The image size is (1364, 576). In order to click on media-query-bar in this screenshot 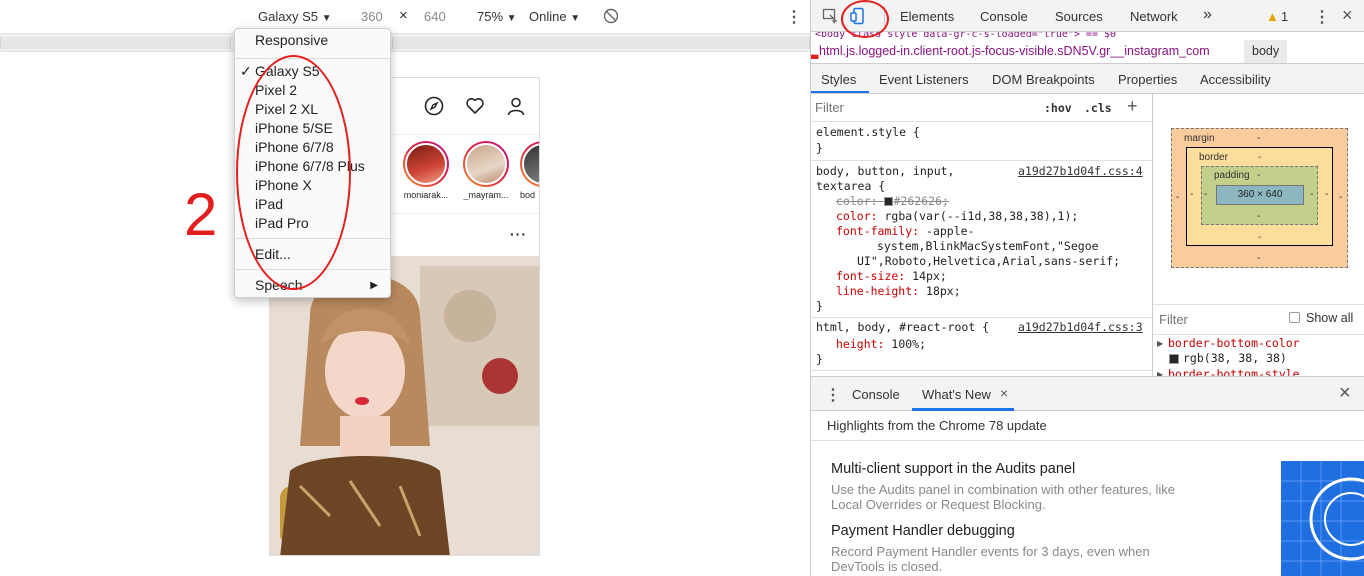, I will do `click(405, 43)`.